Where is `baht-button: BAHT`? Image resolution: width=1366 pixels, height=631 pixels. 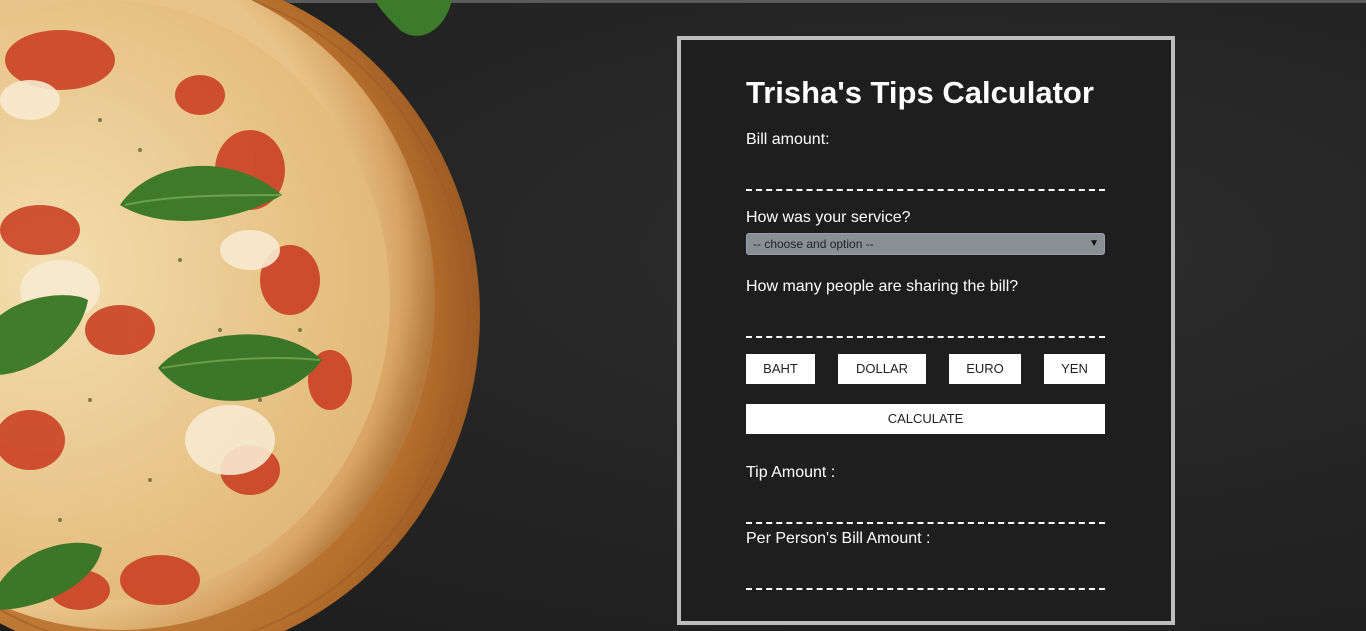 baht-button: BAHT is located at coordinates (780, 369).